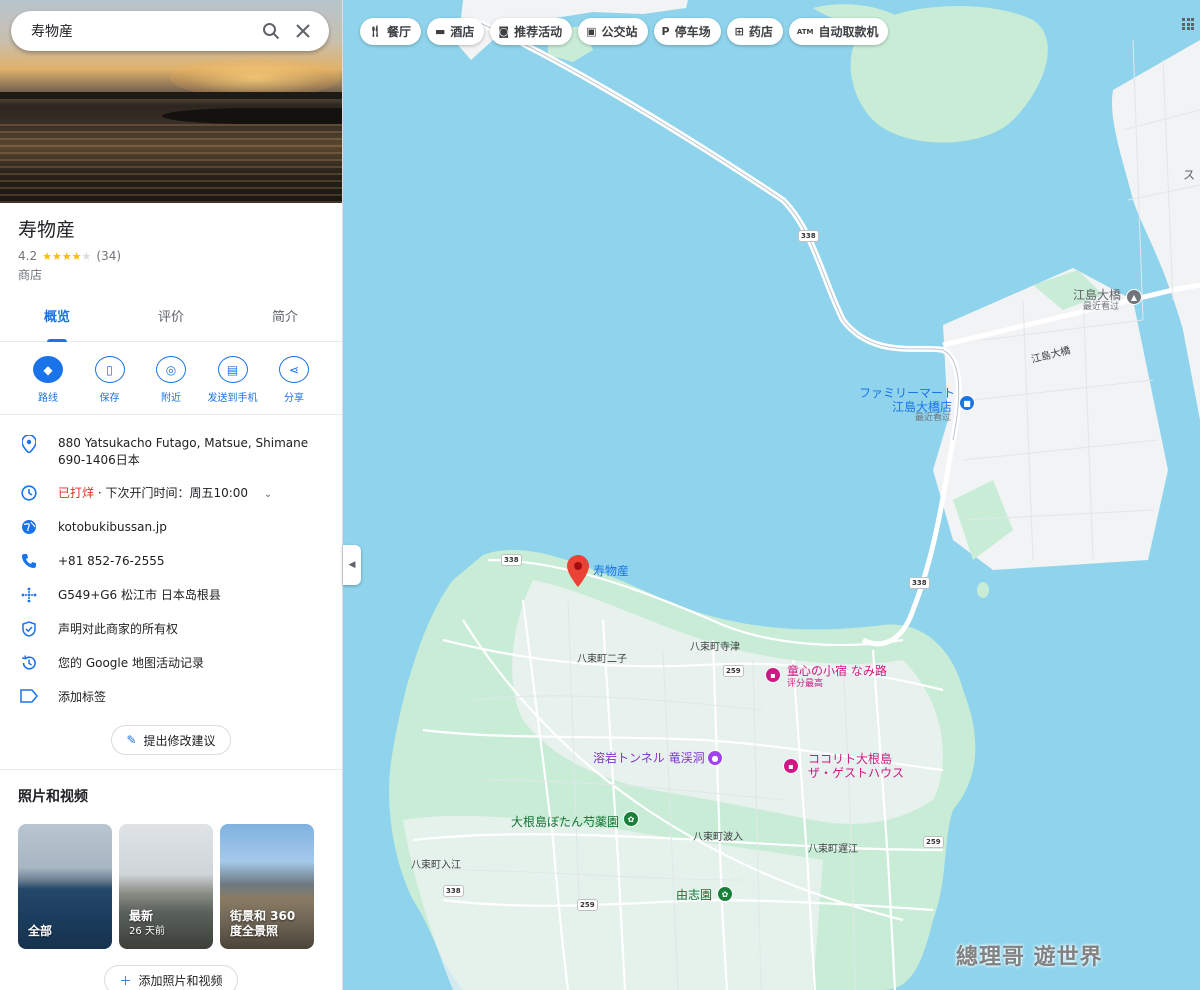 This screenshot has width=1200, height=990. I want to click on directions-button: ◆ 路线, so click(48, 380).